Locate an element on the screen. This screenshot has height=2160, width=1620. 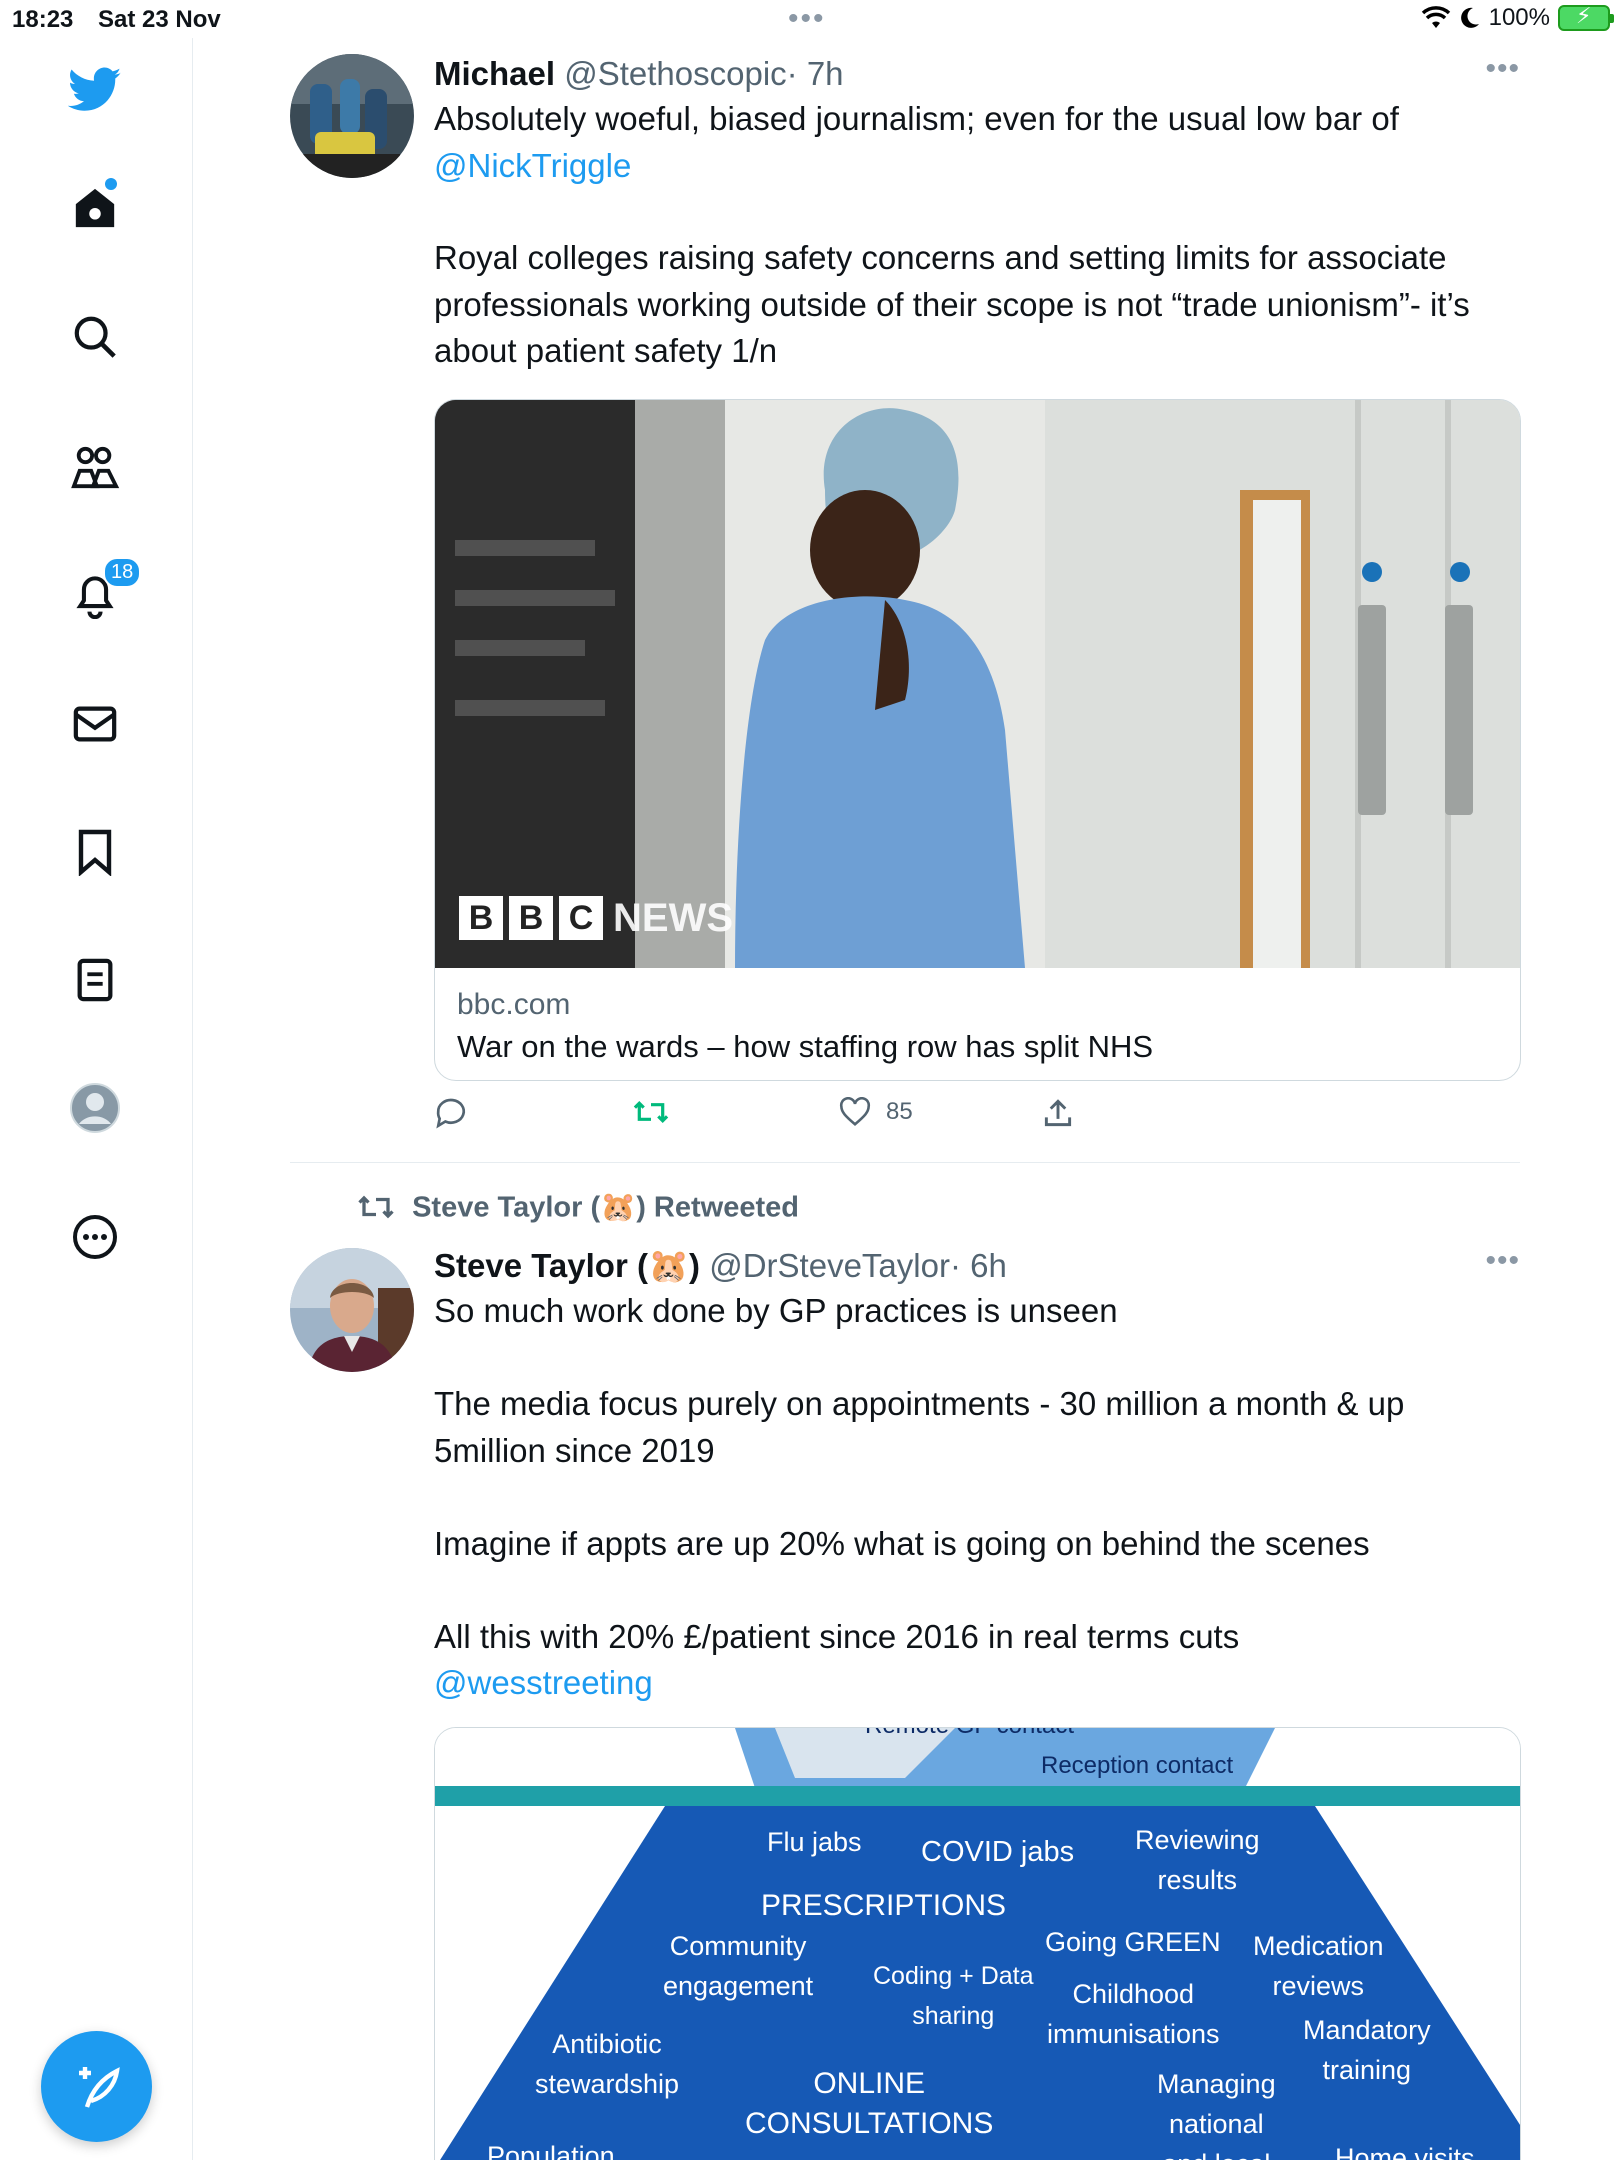
reply-icon is located at coordinates (451, 1113).